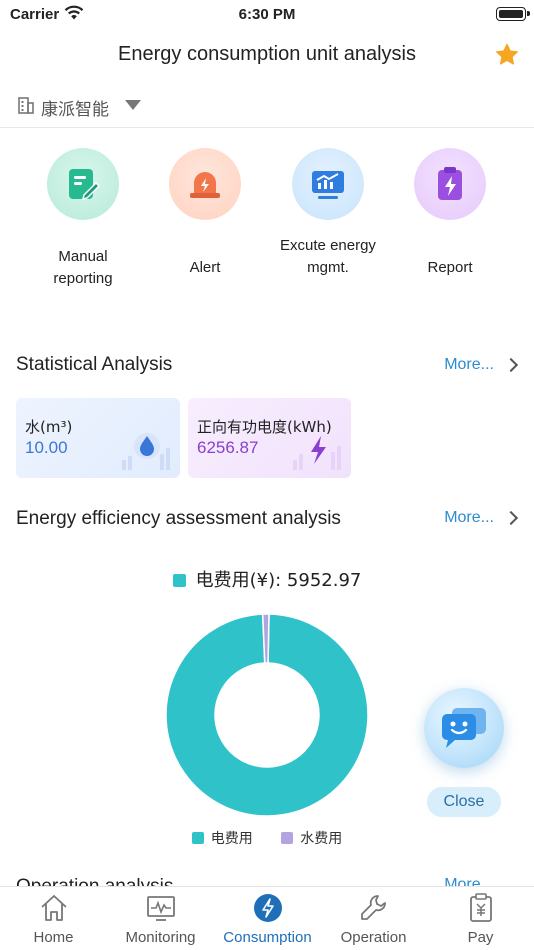 The height and width of the screenshot is (950, 534). What do you see at coordinates (85, 185) in the screenshot?
I see `edit-icon` at bounding box center [85, 185].